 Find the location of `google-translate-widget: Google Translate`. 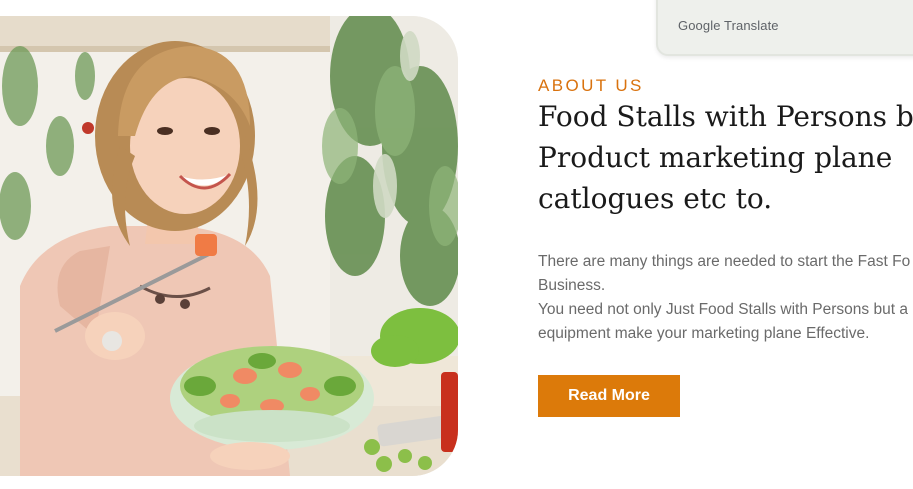

google-translate-widget: Google Translate is located at coordinates (784, 28).